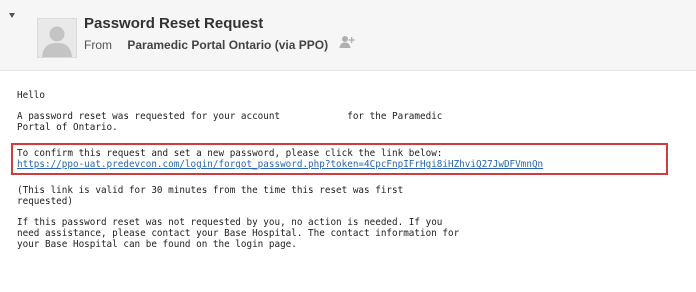 The height and width of the screenshot is (292, 696). Describe the element at coordinates (31, 95) in the screenshot. I see `greeting: Hello` at that location.